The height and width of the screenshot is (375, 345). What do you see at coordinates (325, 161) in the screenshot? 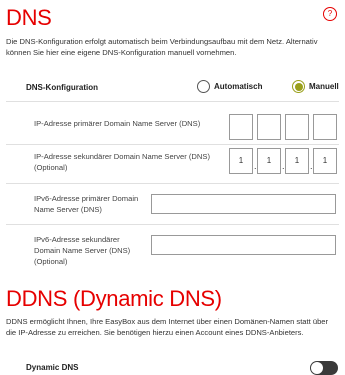
I see `secondary-dns-octet-4: 1` at bounding box center [325, 161].